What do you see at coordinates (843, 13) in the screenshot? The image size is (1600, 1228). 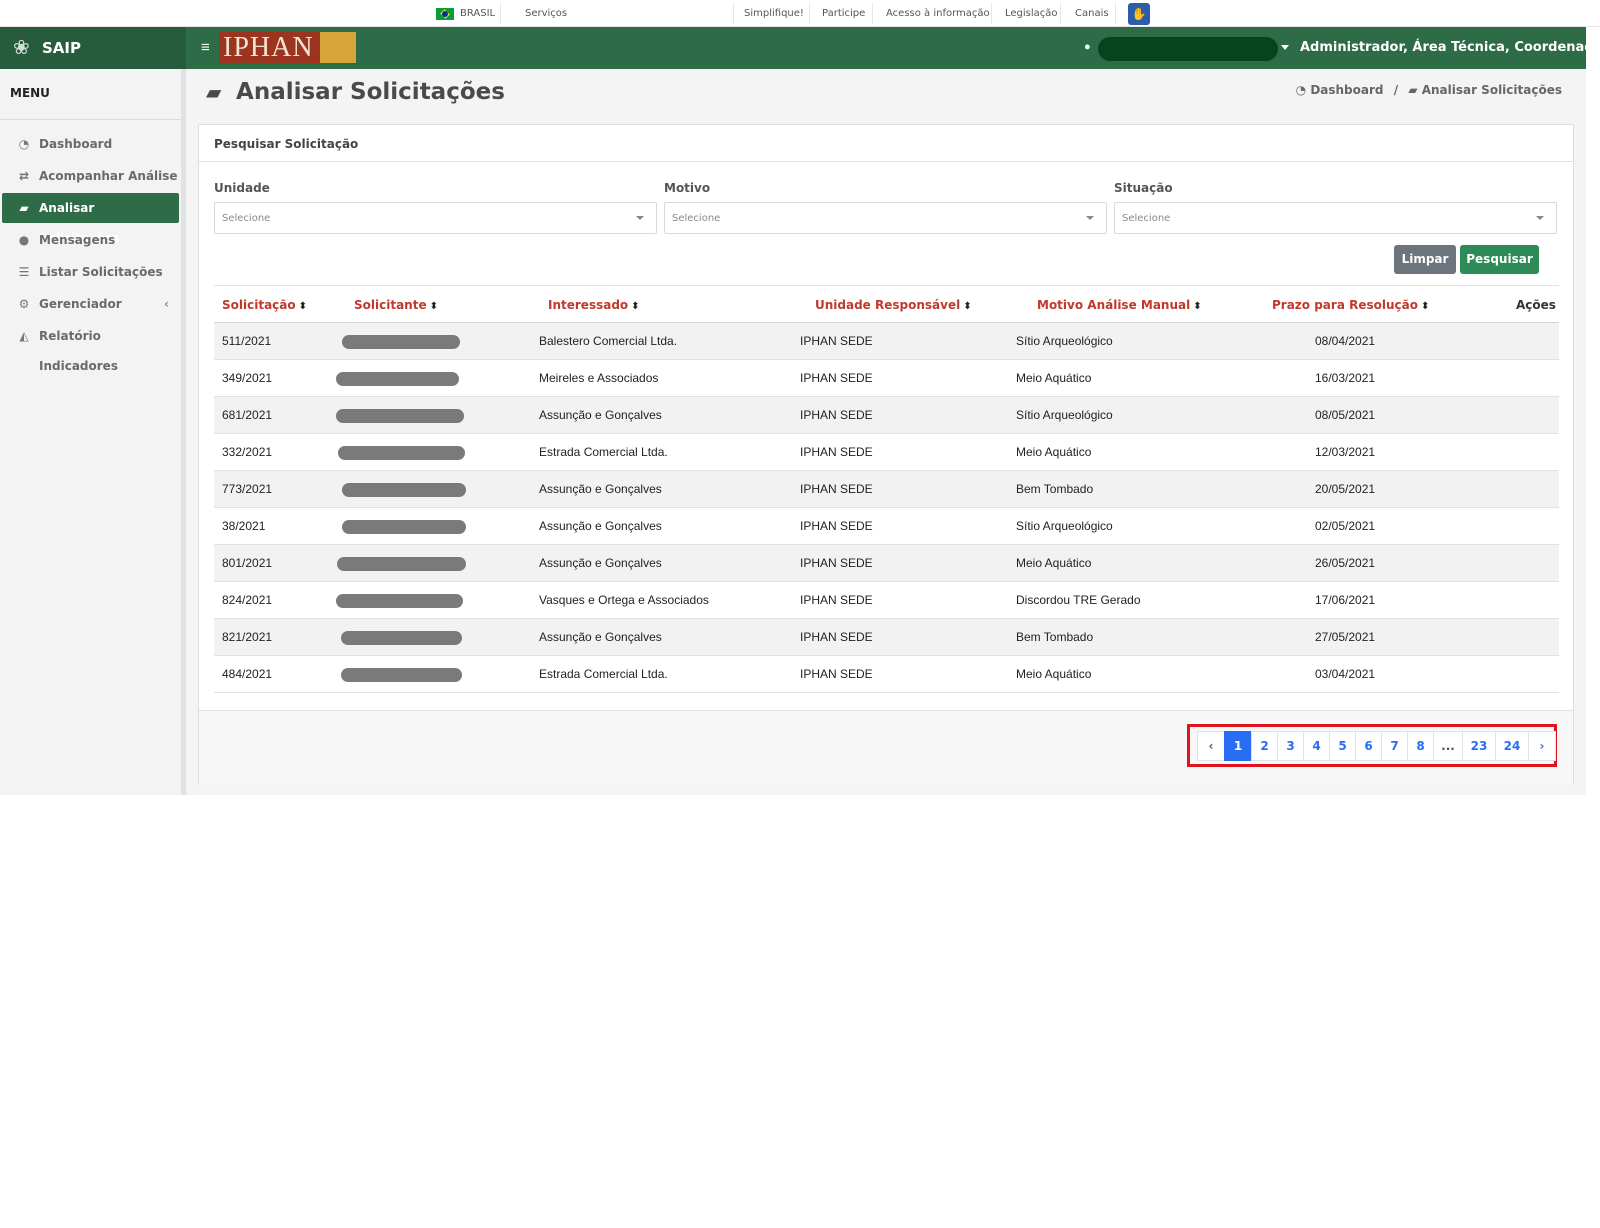 I see `gov-participe-link: Participe` at bounding box center [843, 13].